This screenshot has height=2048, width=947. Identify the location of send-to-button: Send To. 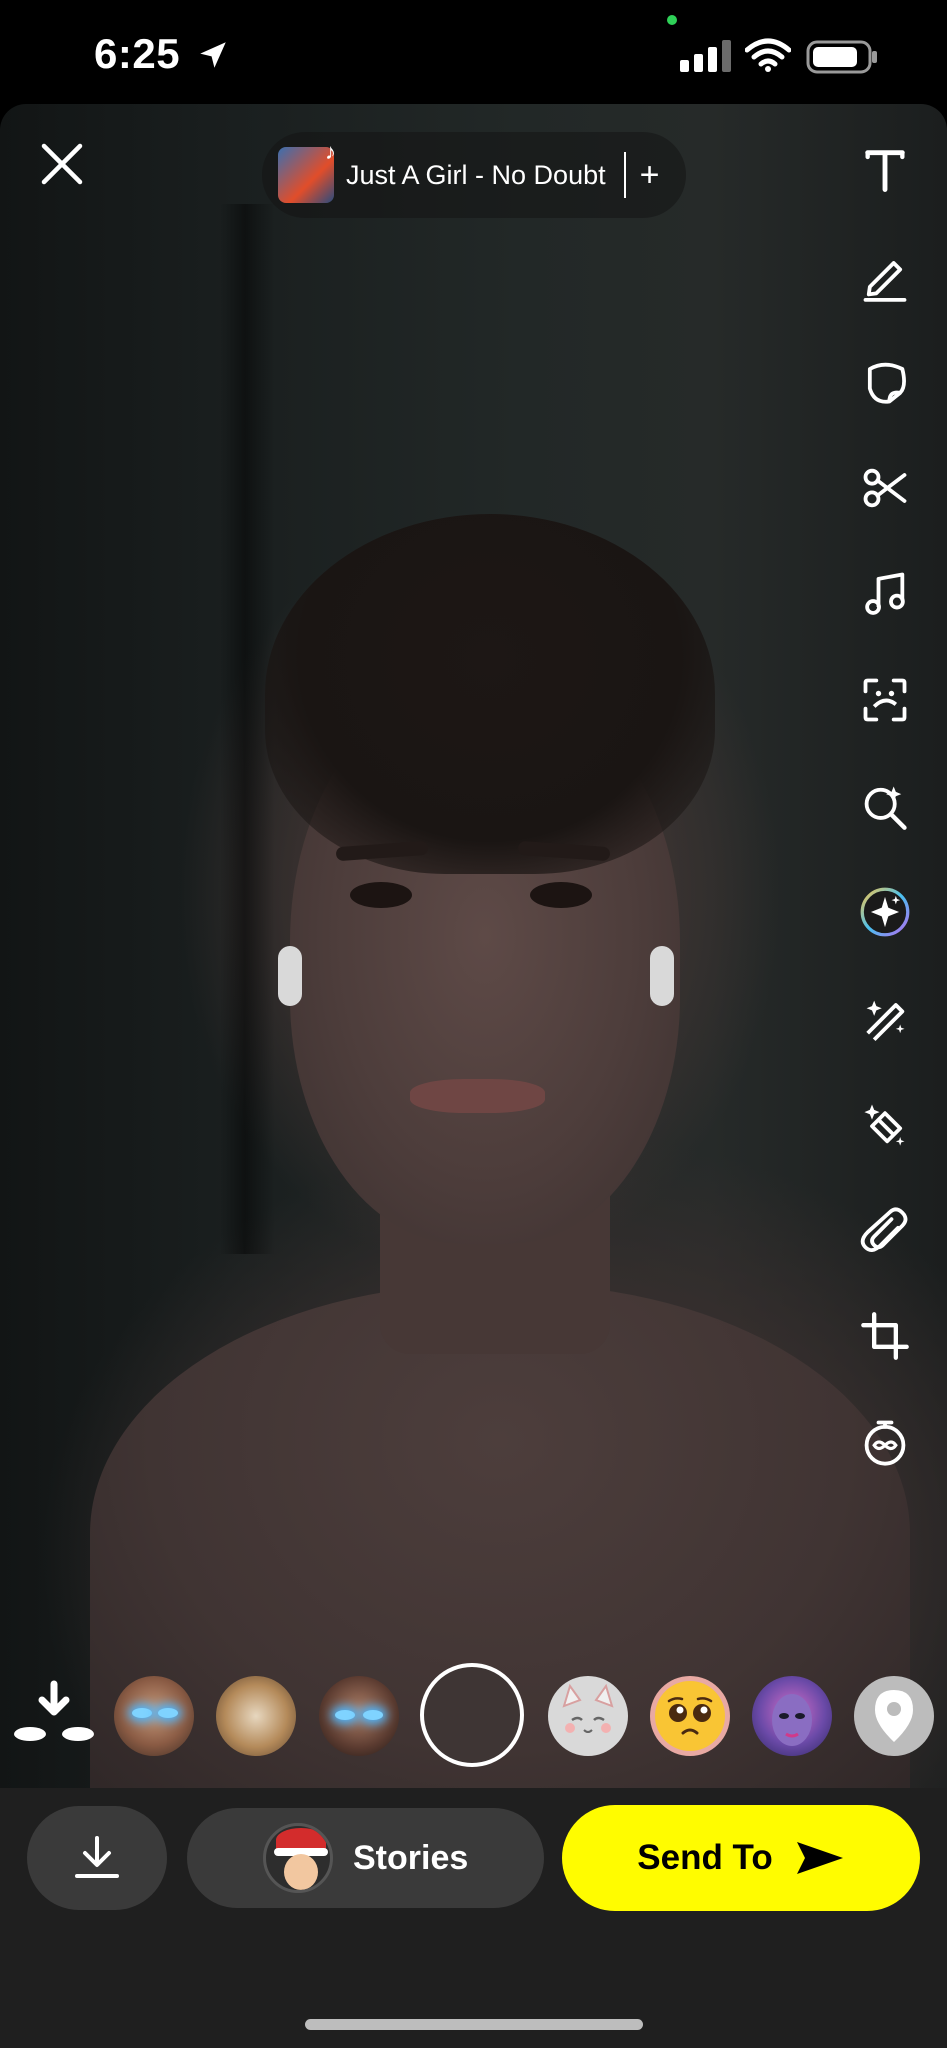
(741, 1858).